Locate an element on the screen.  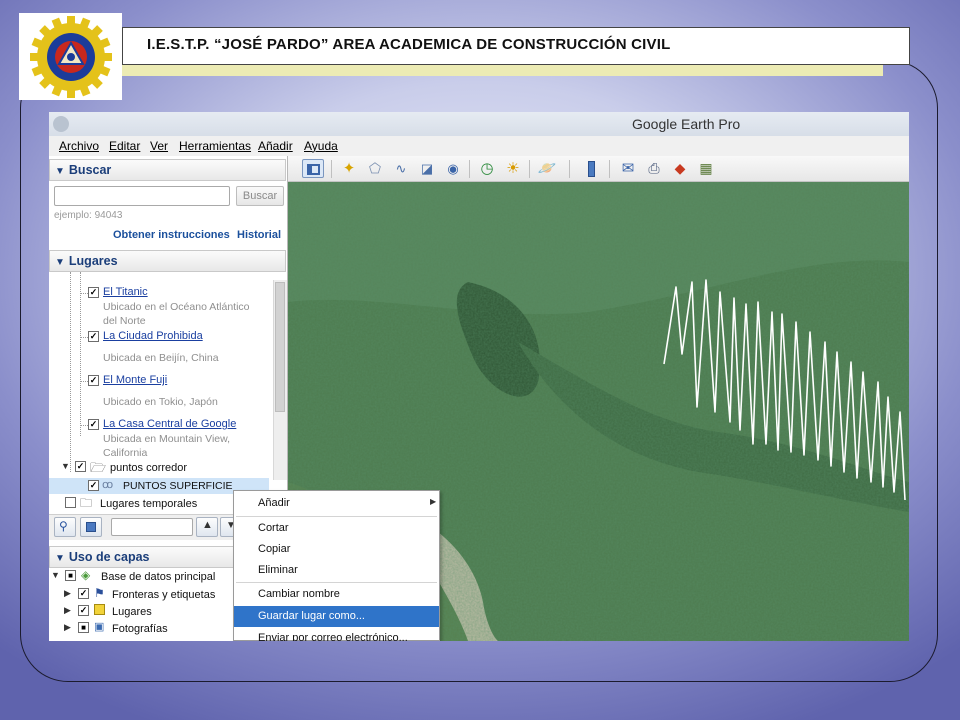
ruler-icon is located at coordinates (591, 168).